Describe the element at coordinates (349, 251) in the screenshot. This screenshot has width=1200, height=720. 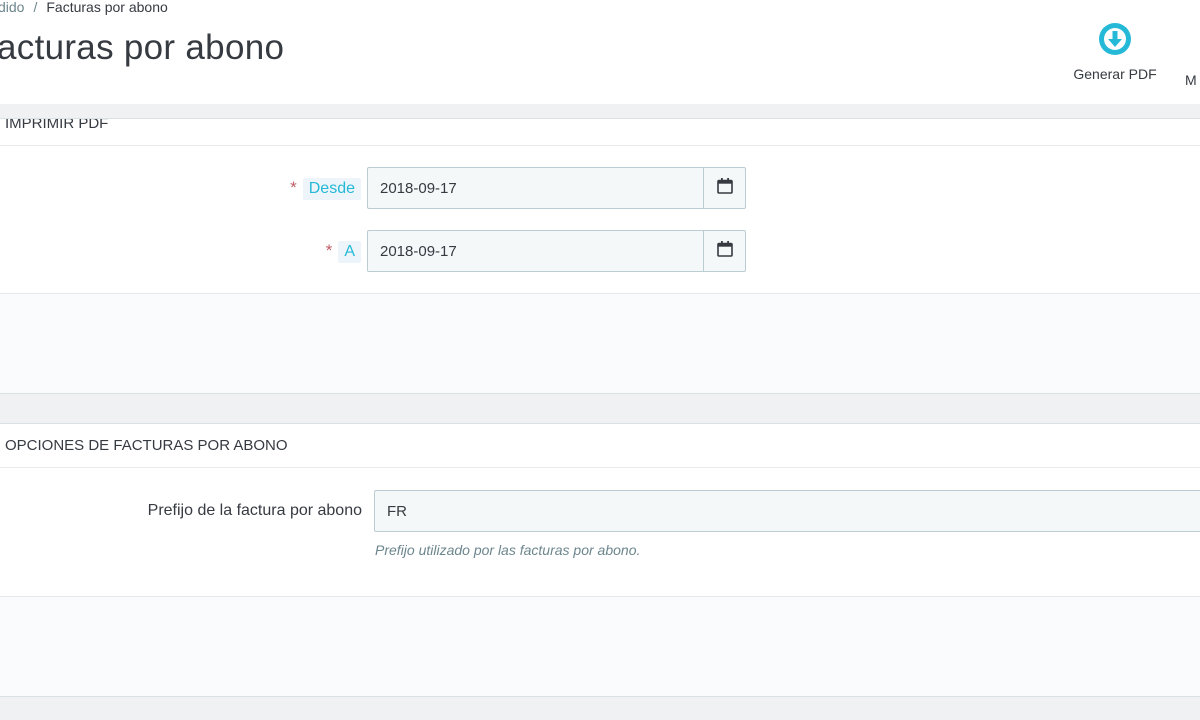
I see `to-date-label-text: A` at that location.